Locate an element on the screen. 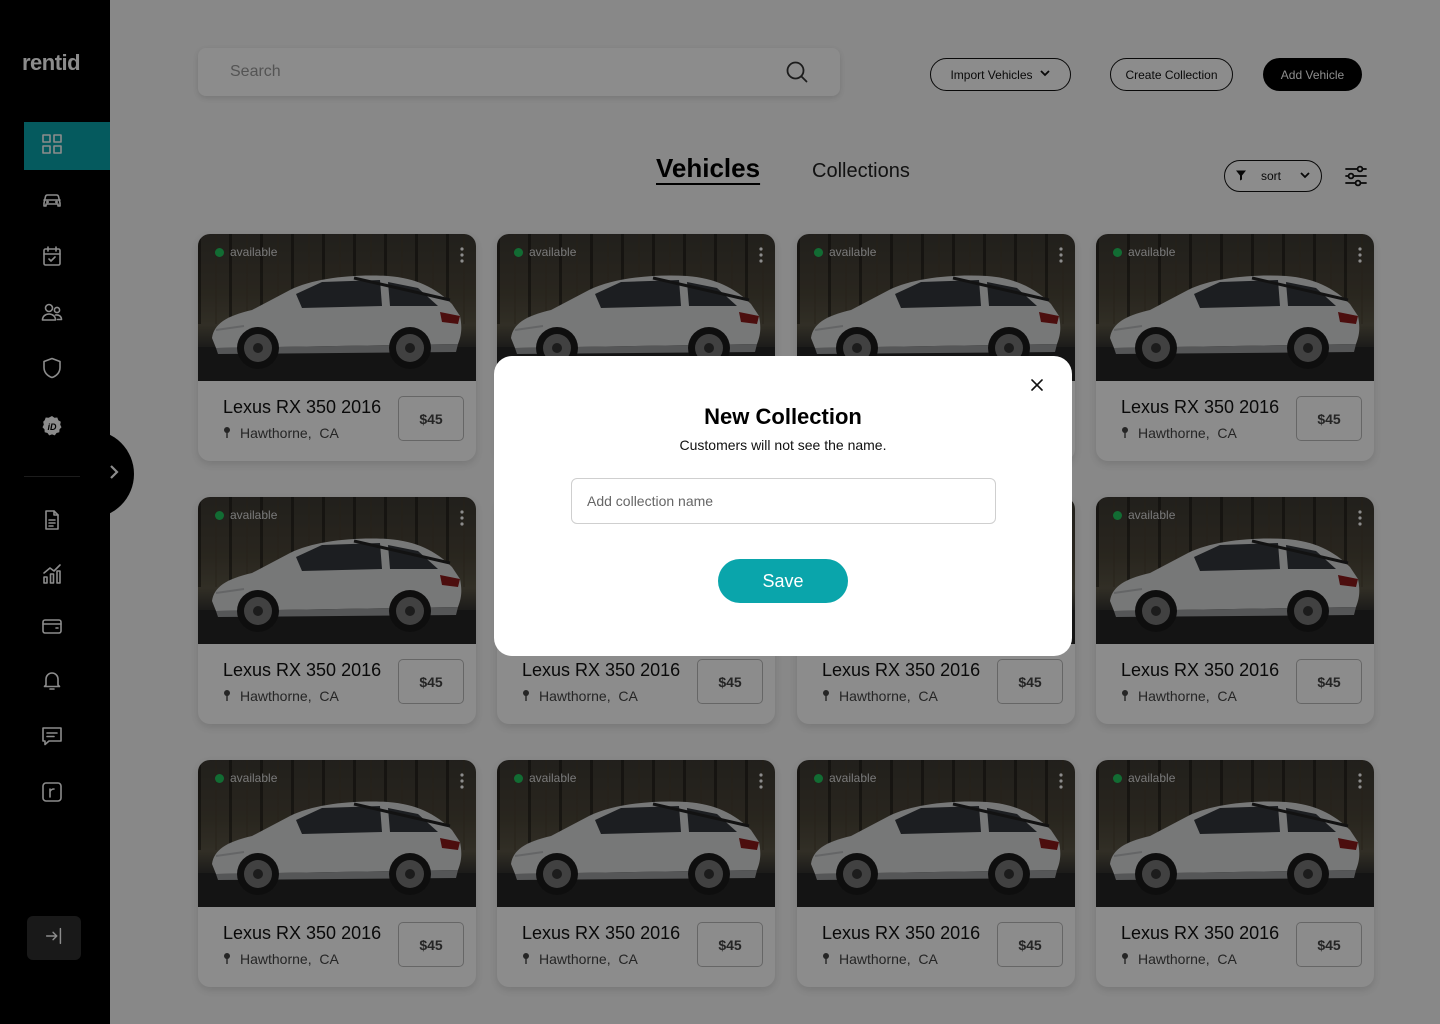 The width and height of the screenshot is (1440, 1024). modal-title: New Collection is located at coordinates (783, 416).